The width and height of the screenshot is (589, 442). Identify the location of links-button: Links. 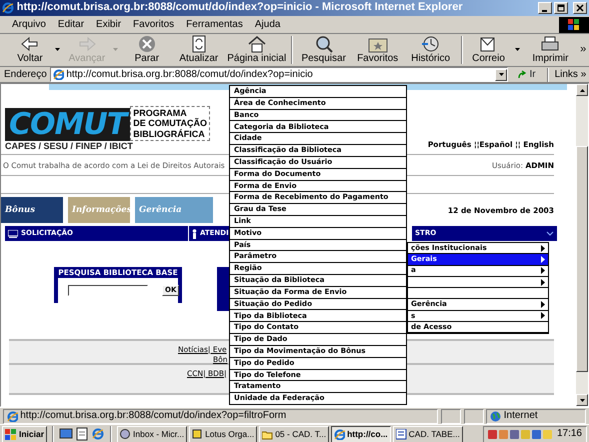
(566, 74).